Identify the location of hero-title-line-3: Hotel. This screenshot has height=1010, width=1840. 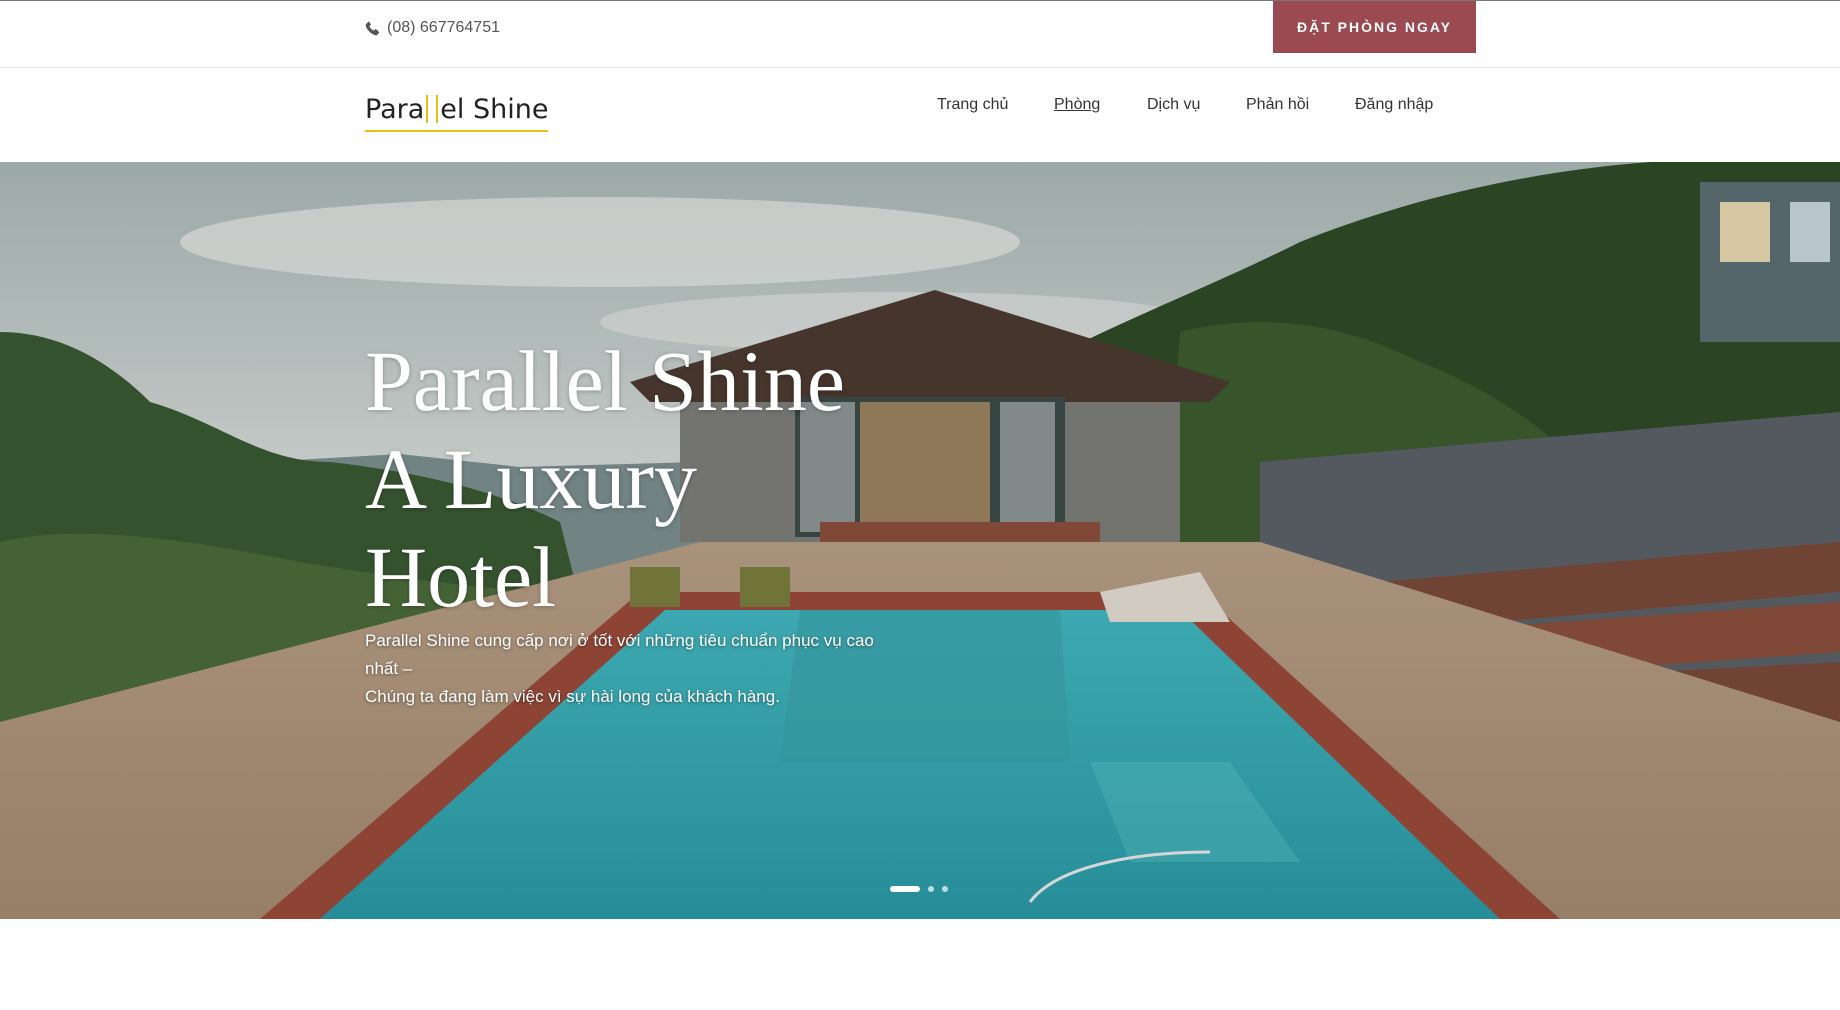
(461, 577).